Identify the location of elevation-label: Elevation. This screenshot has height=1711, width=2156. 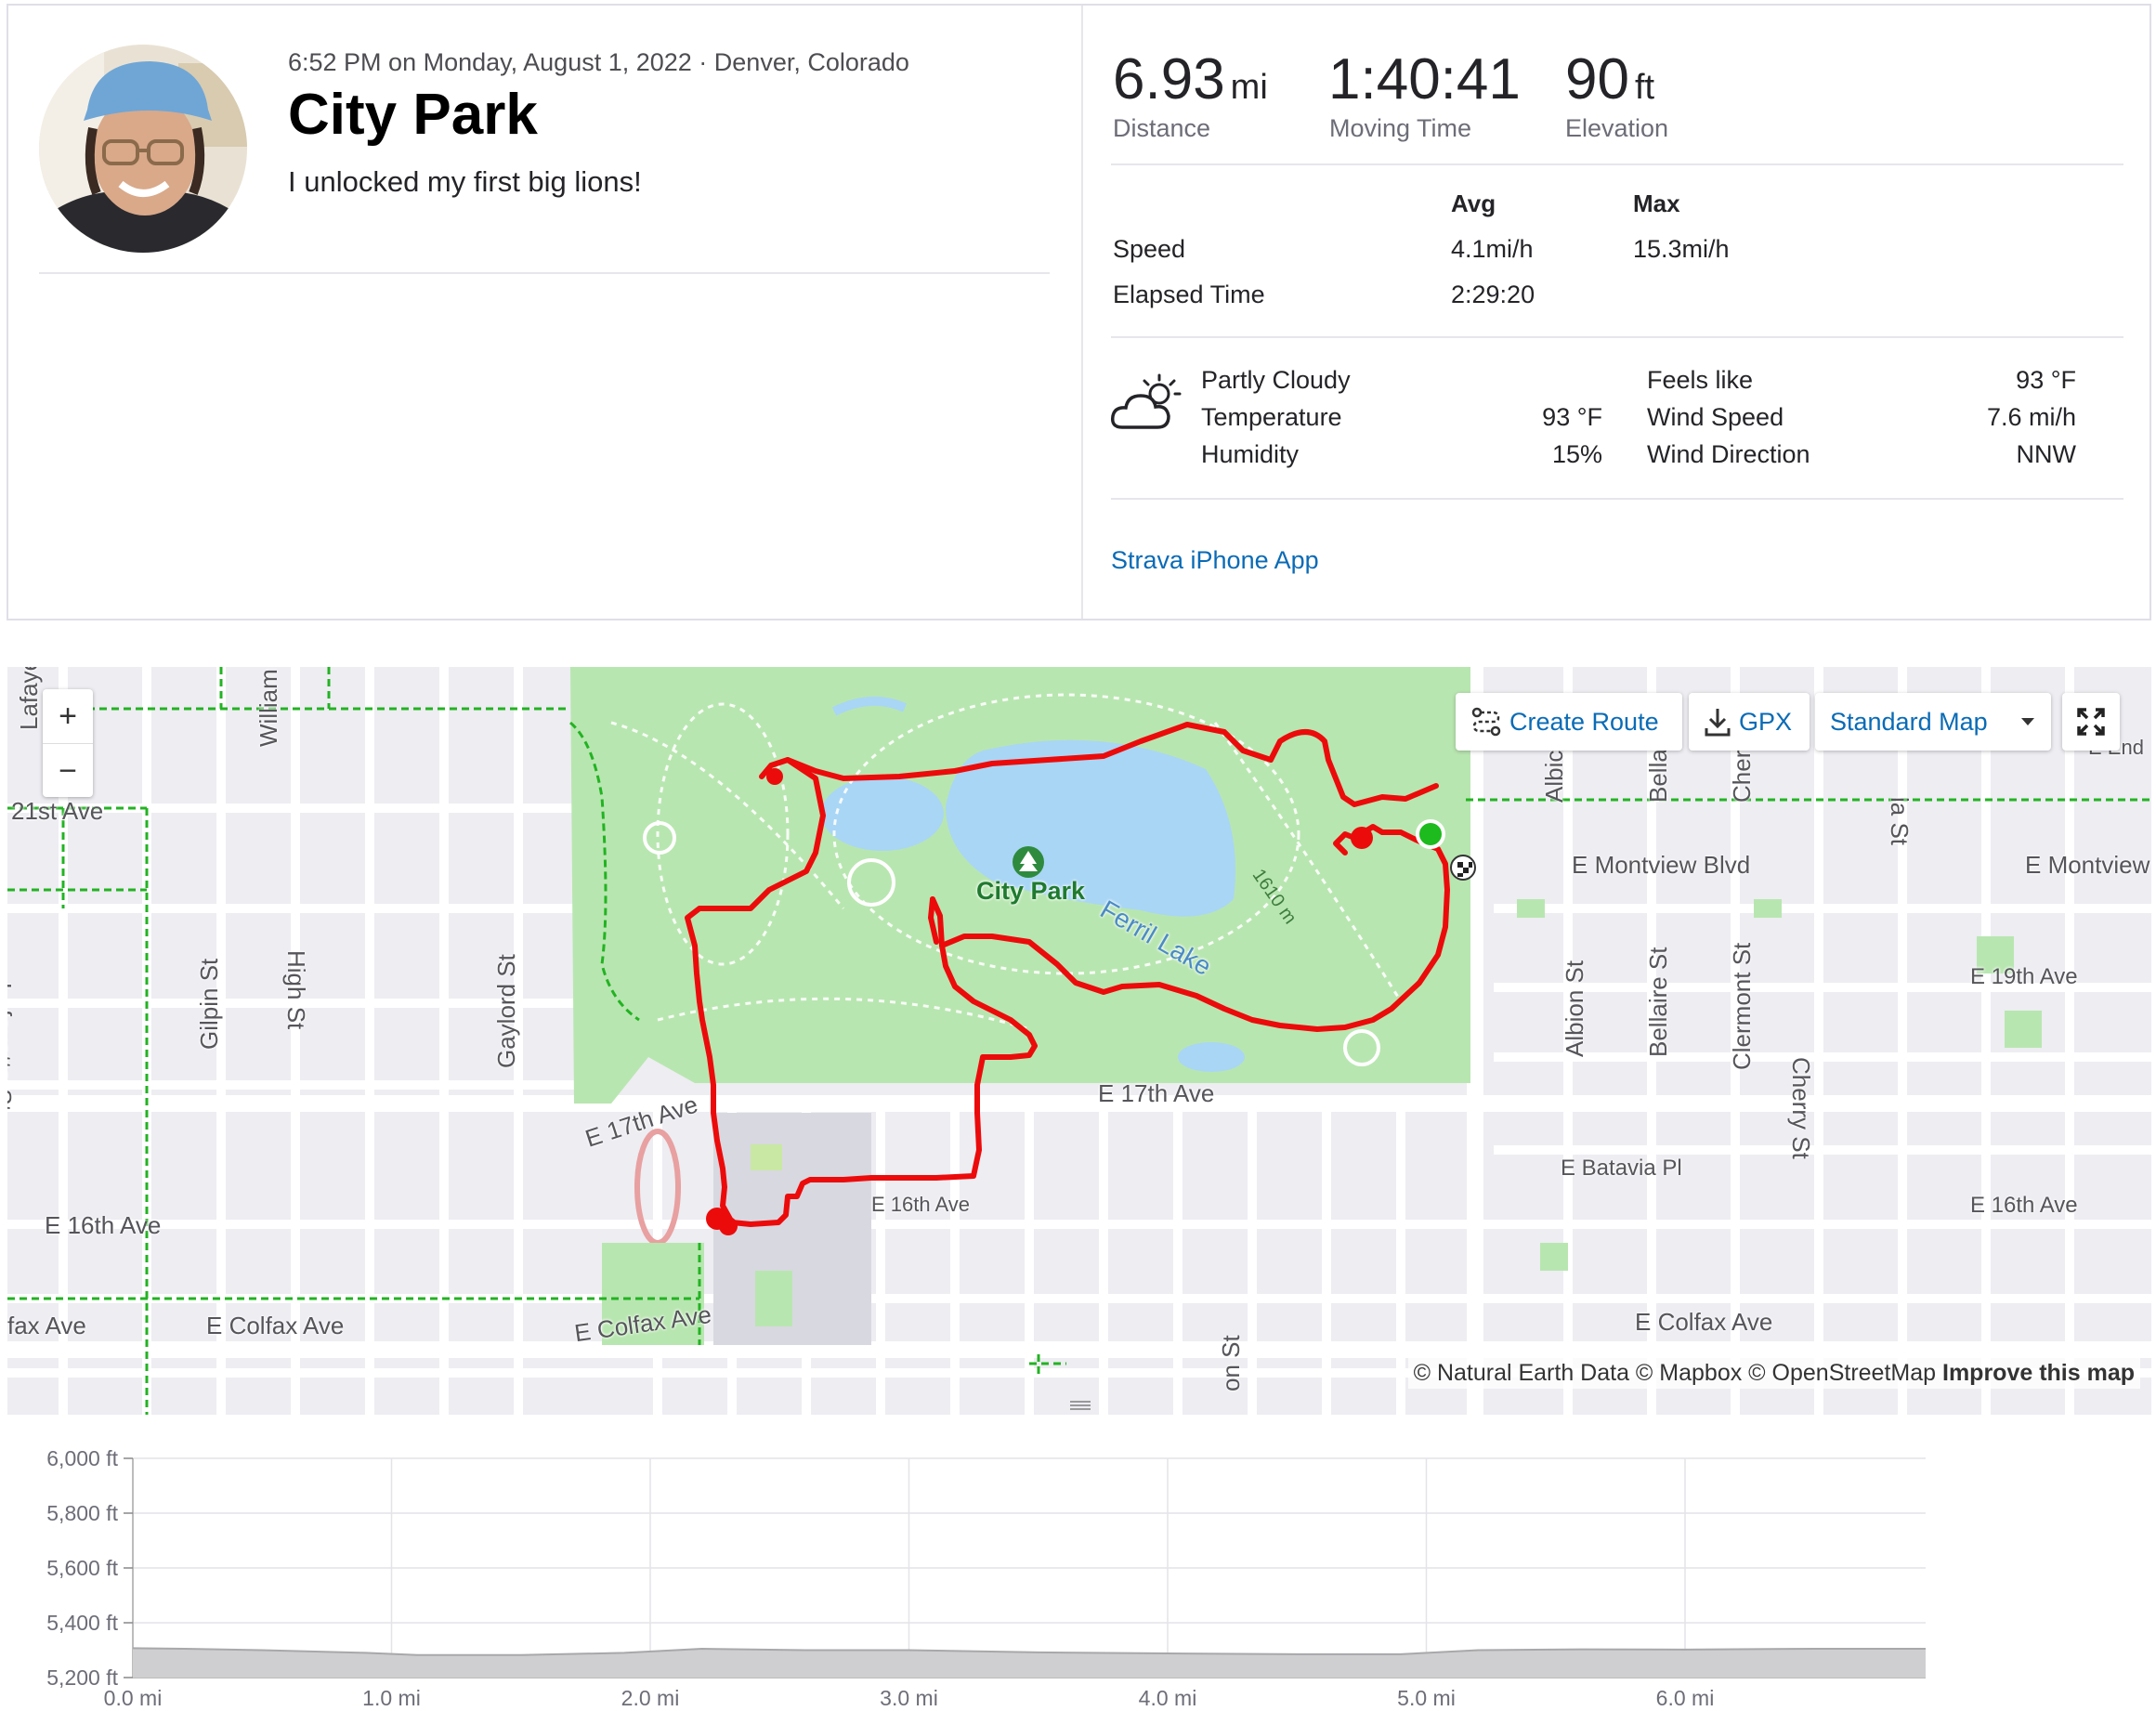
(1617, 128).